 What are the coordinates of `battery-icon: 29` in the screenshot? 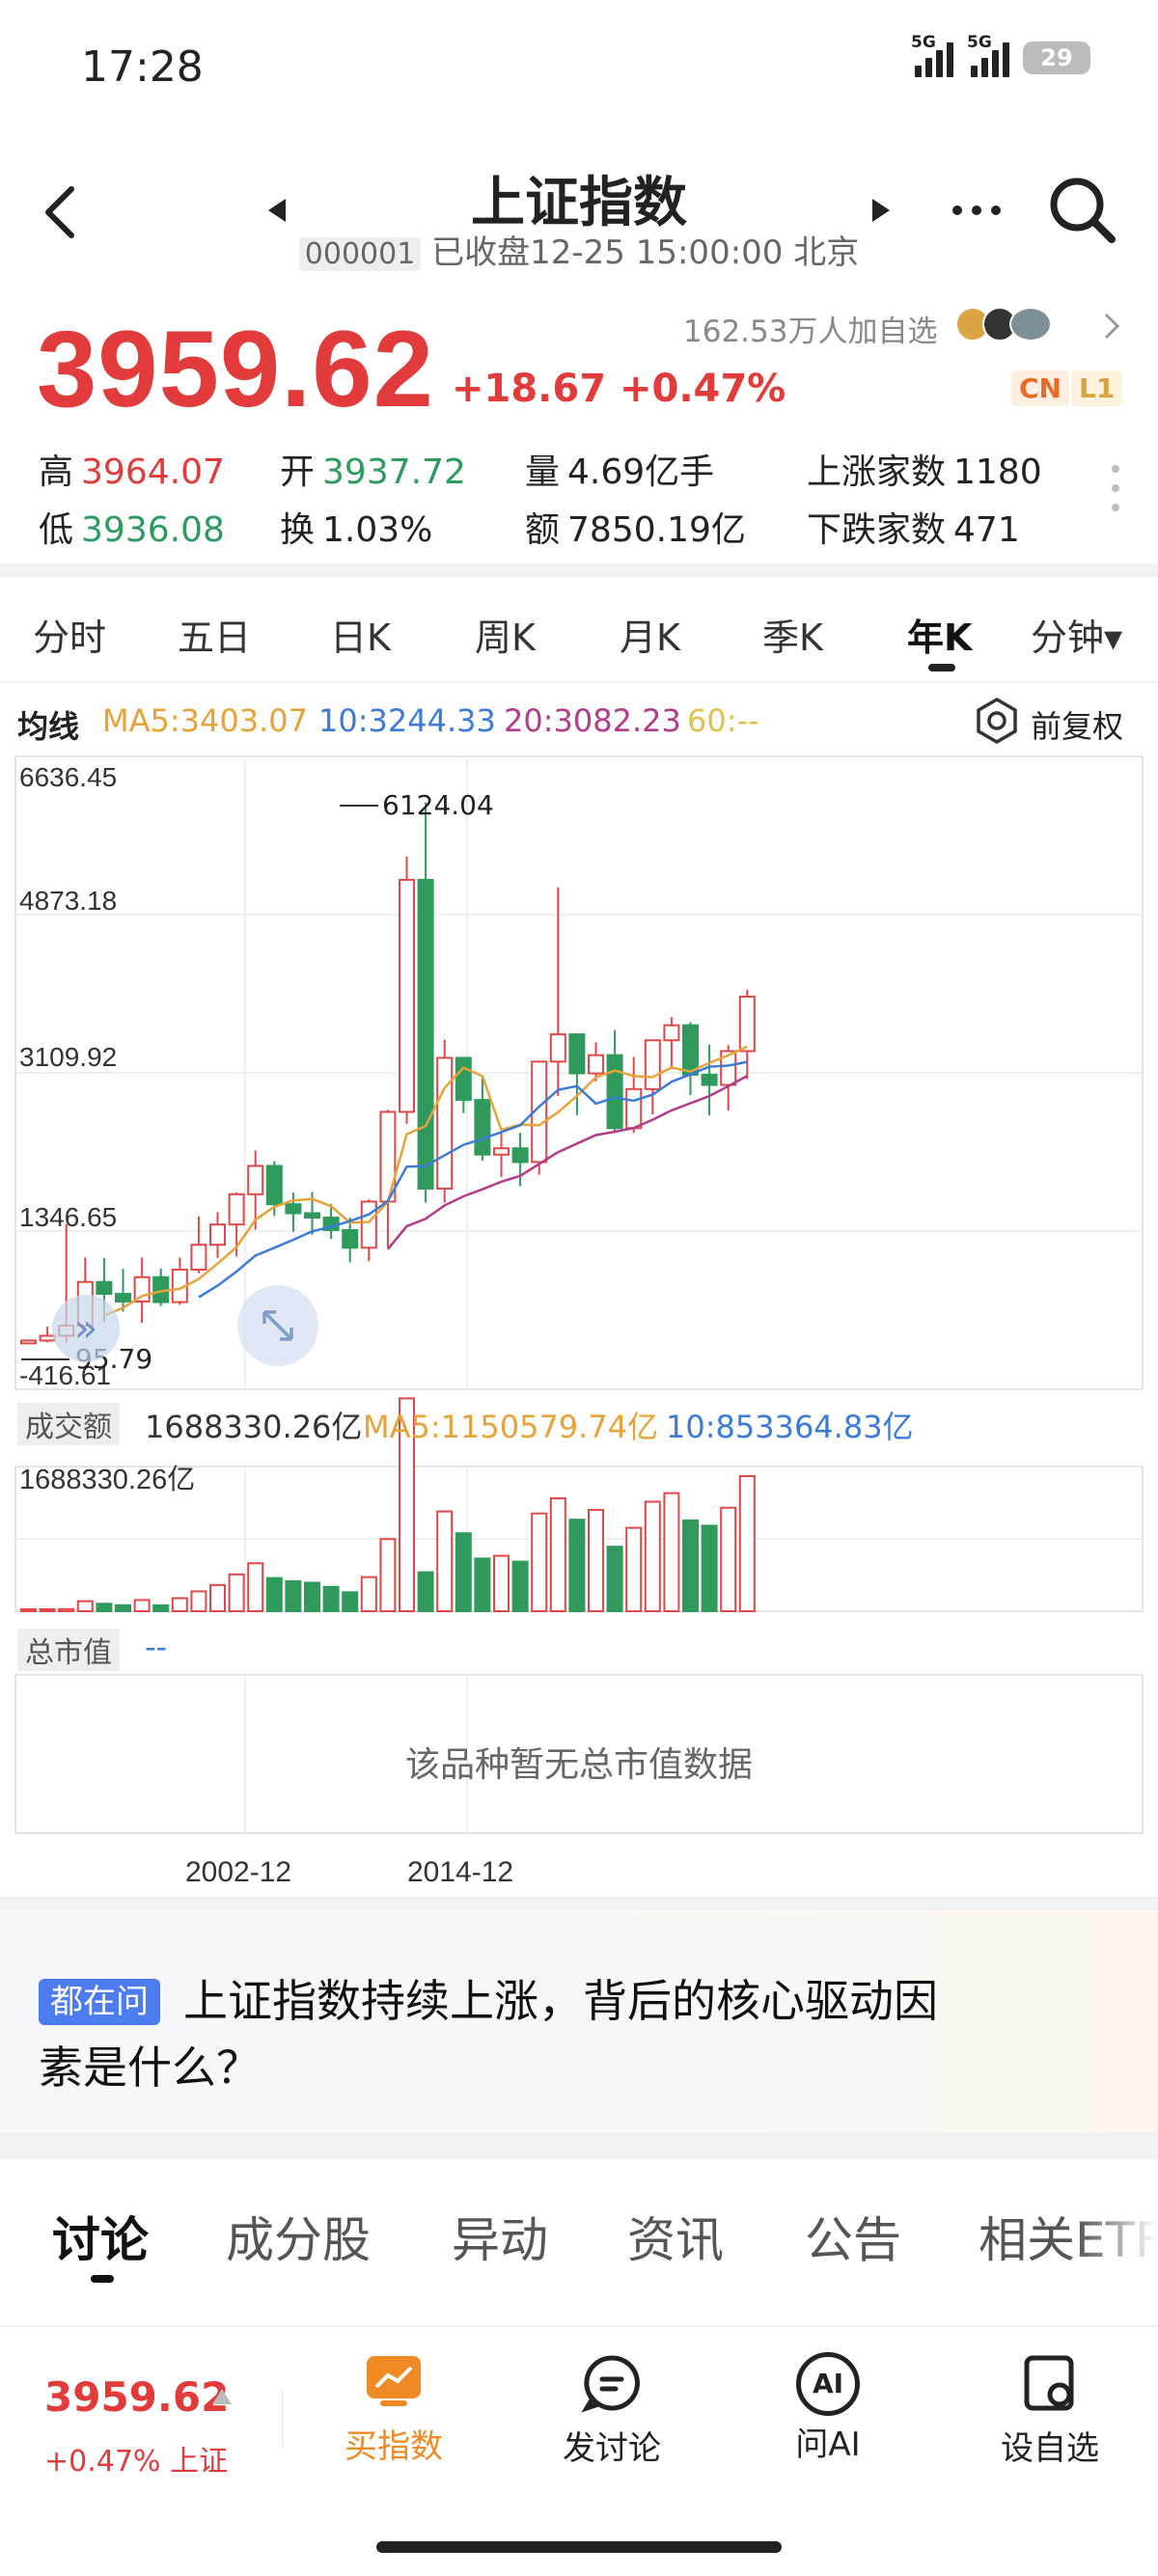 It's located at (1056, 58).